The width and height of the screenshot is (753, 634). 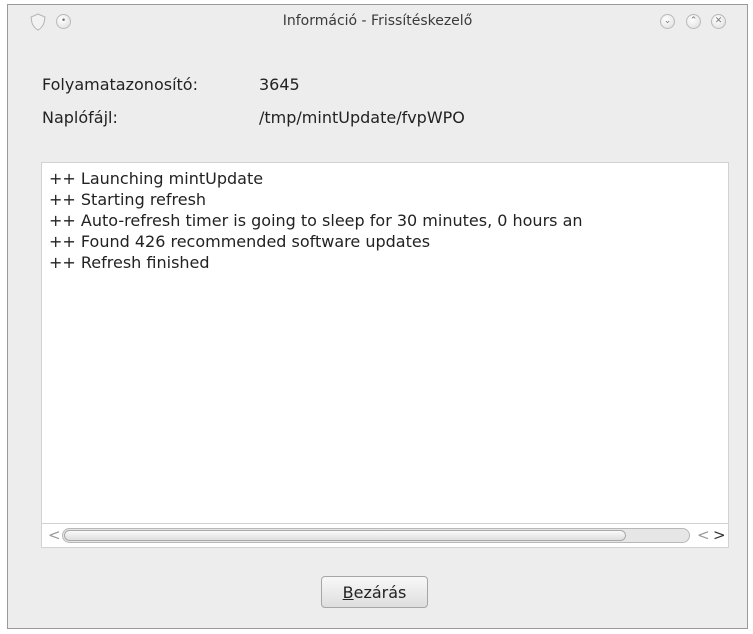 I want to click on scrollbar-track, so click(x=376, y=535).